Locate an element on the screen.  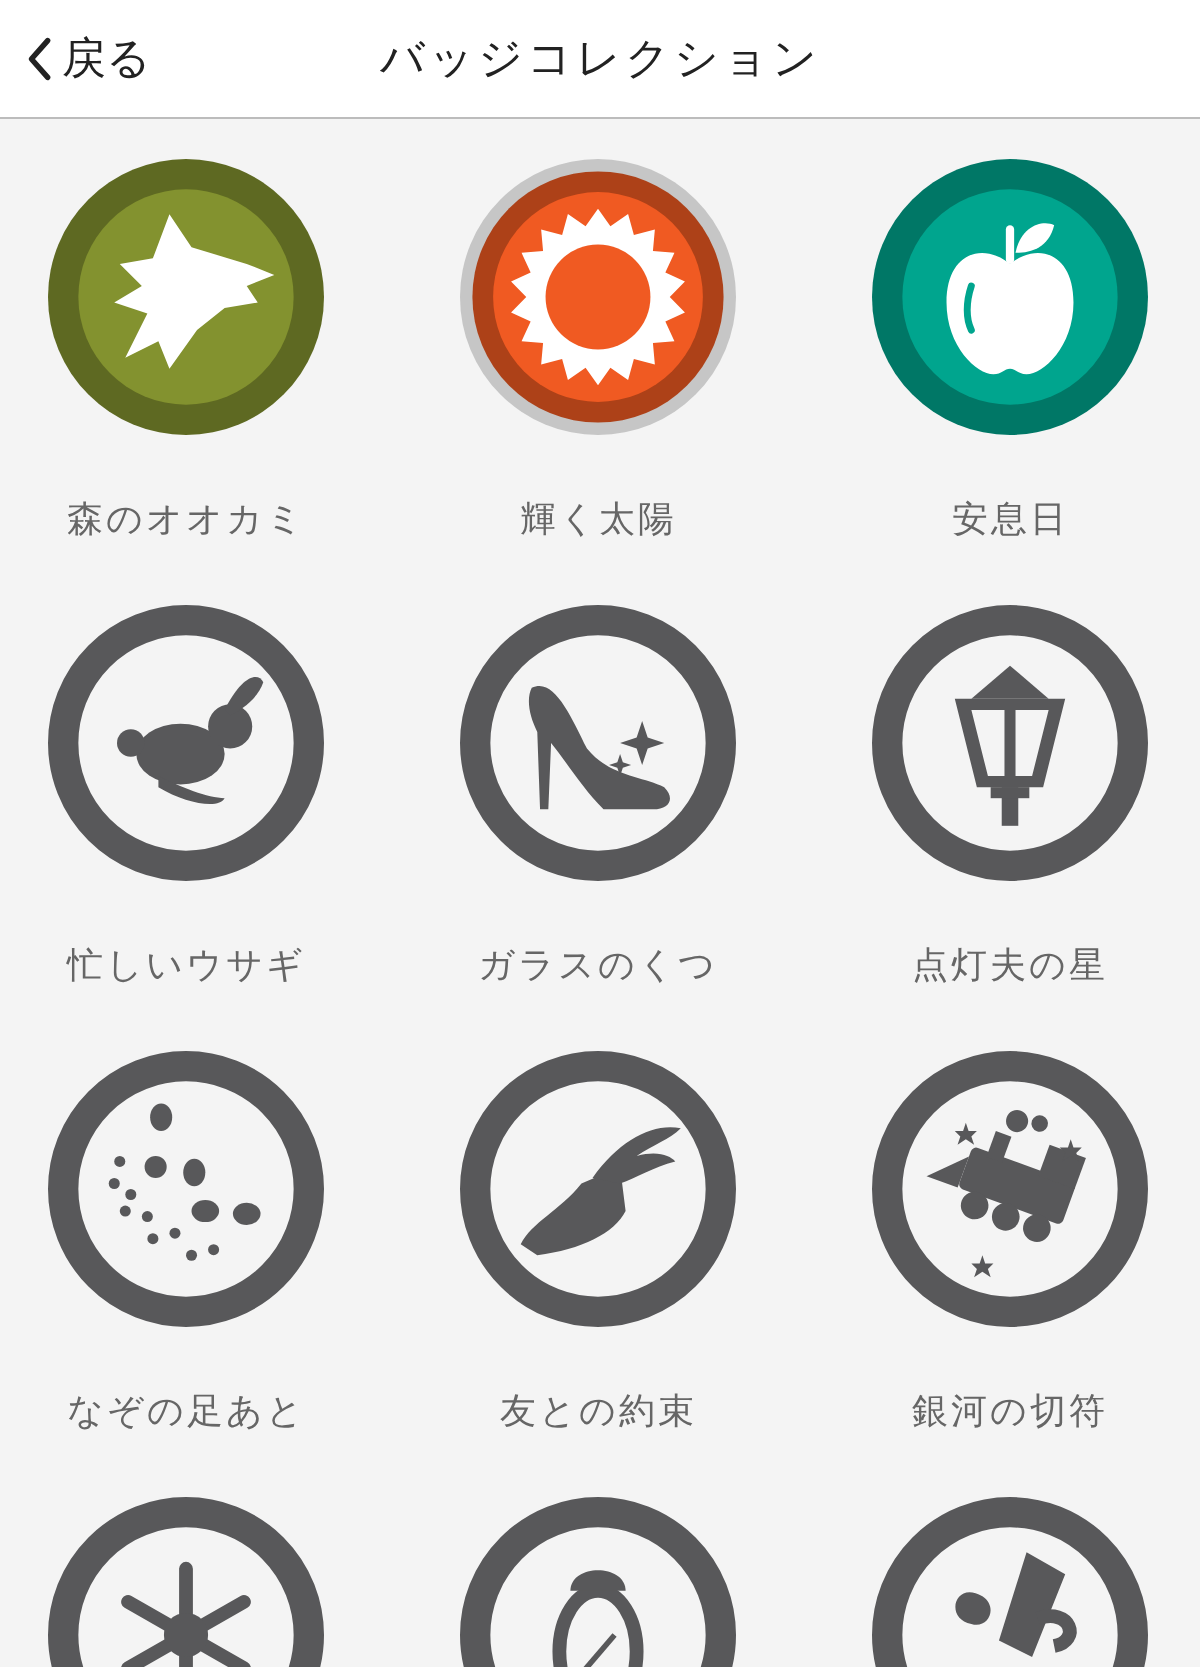
footprints-badge-icon is located at coordinates (186, 1189).